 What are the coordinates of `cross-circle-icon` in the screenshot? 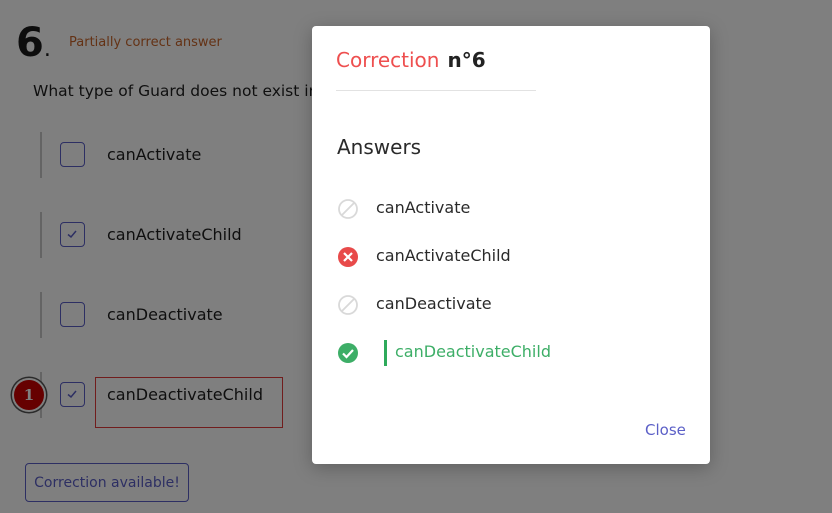 It's located at (348, 257).